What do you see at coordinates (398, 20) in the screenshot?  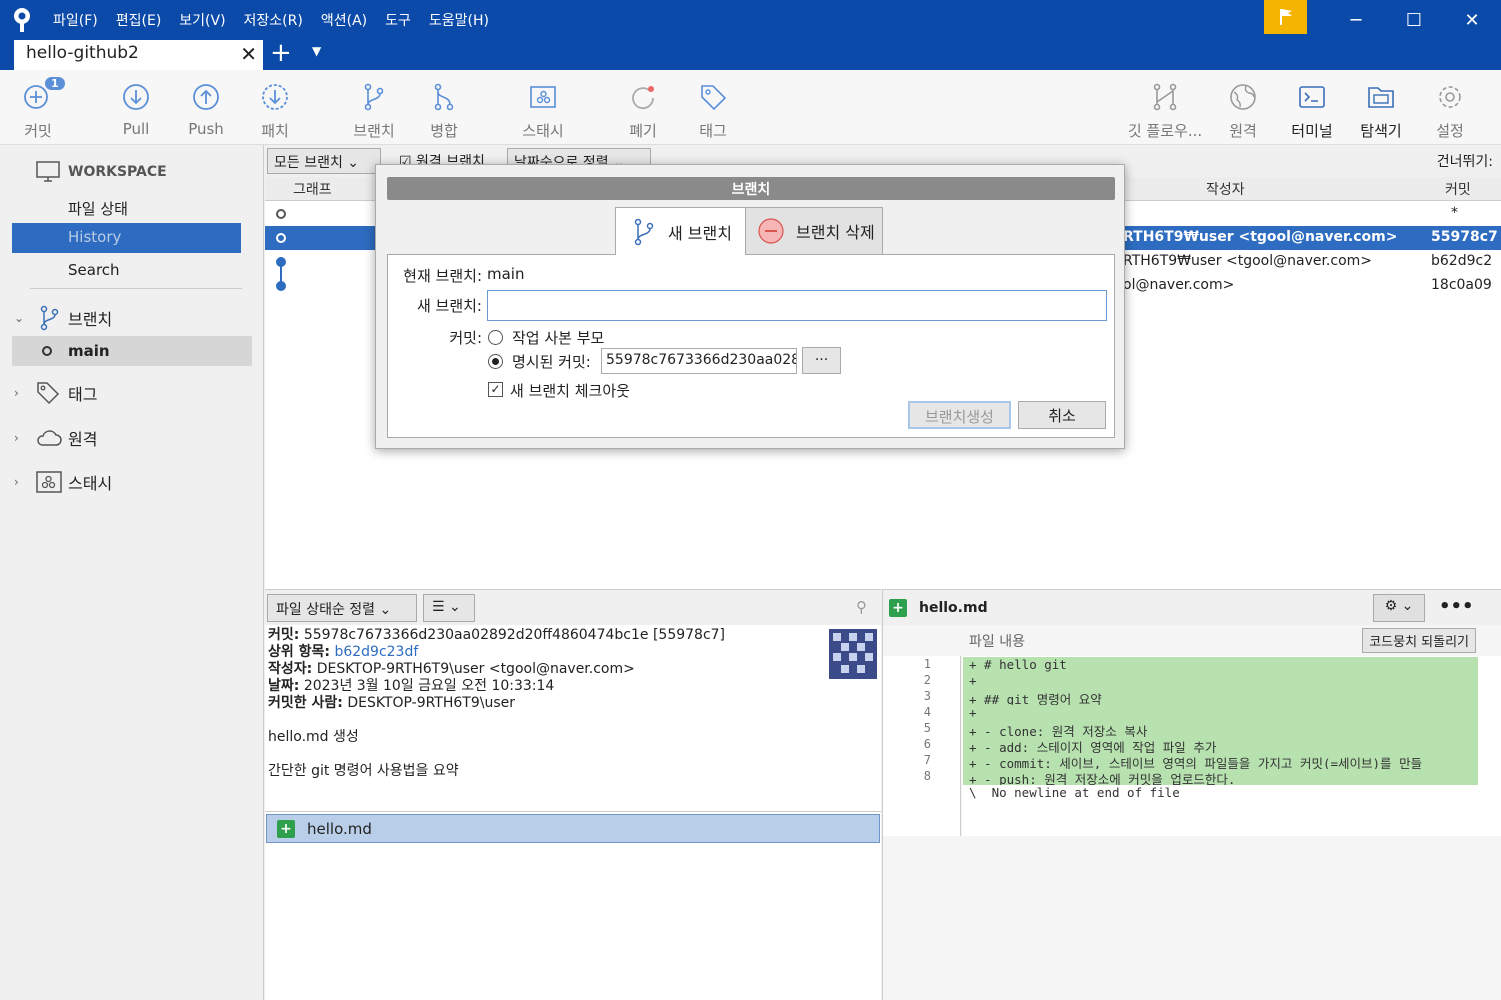 I see `menu-tools: 도구` at bounding box center [398, 20].